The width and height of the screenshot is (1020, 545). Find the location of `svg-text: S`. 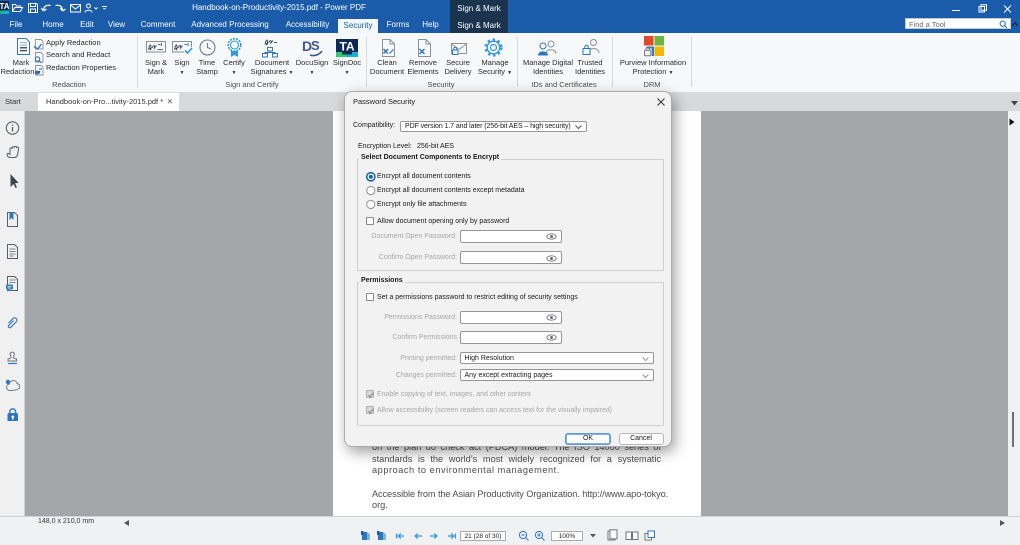

svg-text: S is located at coordinates (315, 45).